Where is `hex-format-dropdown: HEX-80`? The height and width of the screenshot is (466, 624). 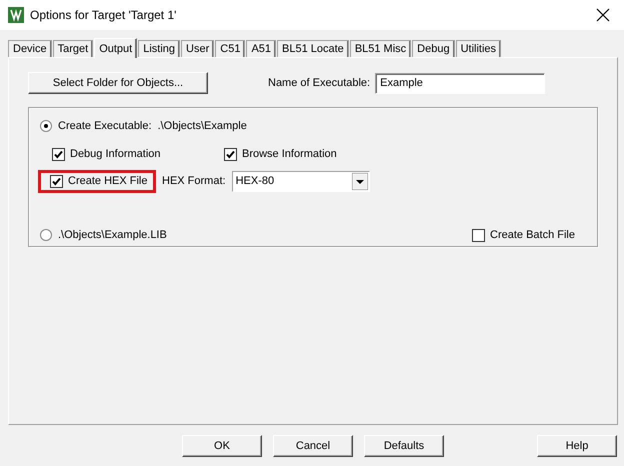
hex-format-dropdown: HEX-80 is located at coordinates (301, 181).